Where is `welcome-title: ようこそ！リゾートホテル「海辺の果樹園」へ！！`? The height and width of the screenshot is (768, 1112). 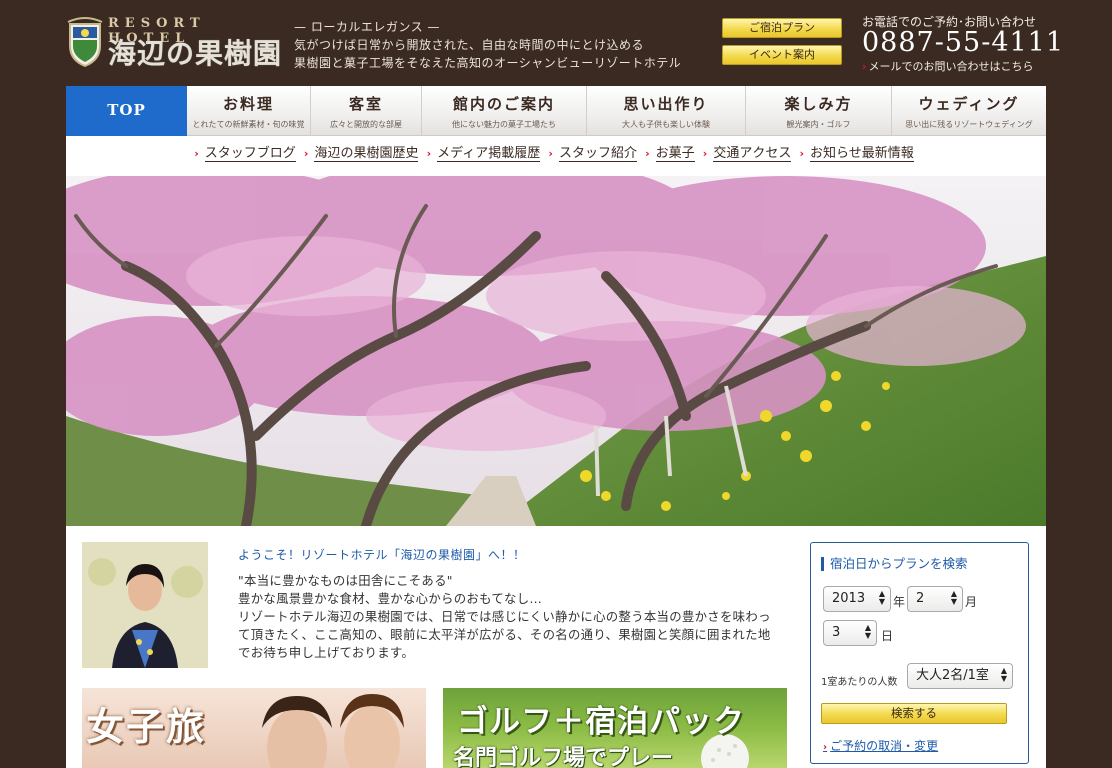
welcome-title: ようこそ！リゾートホテル「海辺の果樹園」へ！！ is located at coordinates (382, 555).